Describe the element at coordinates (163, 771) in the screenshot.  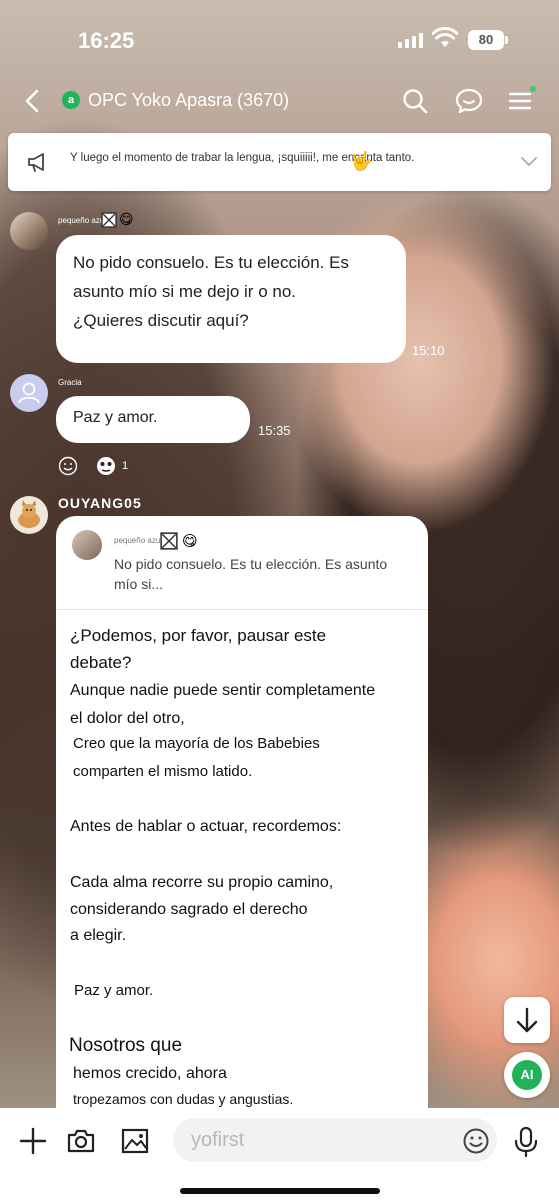
I see `message-line: comparten el mismo latido.` at that location.